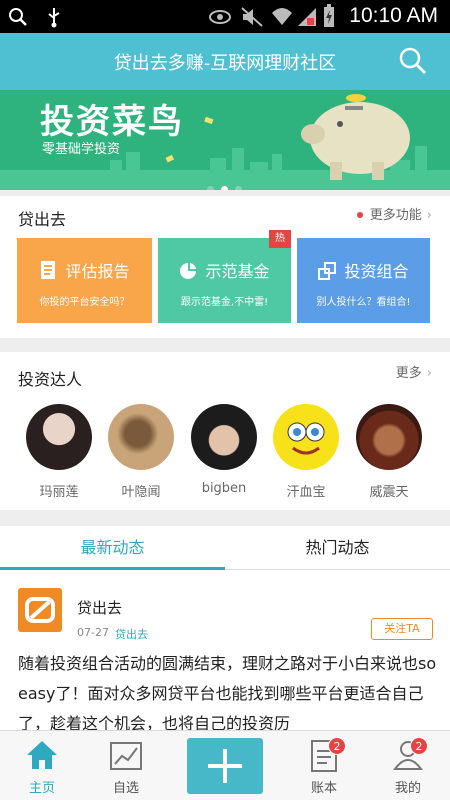  Describe the element at coordinates (402, 629) in the screenshot. I see `follow-button: 关注TA` at that location.